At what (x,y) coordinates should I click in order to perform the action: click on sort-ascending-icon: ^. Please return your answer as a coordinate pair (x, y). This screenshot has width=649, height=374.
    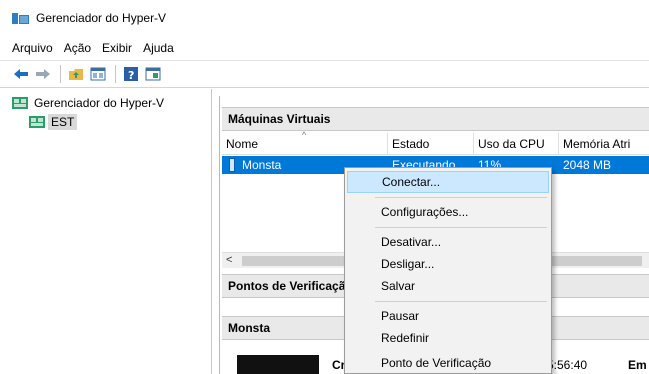
    Looking at the image, I should click on (304, 135).